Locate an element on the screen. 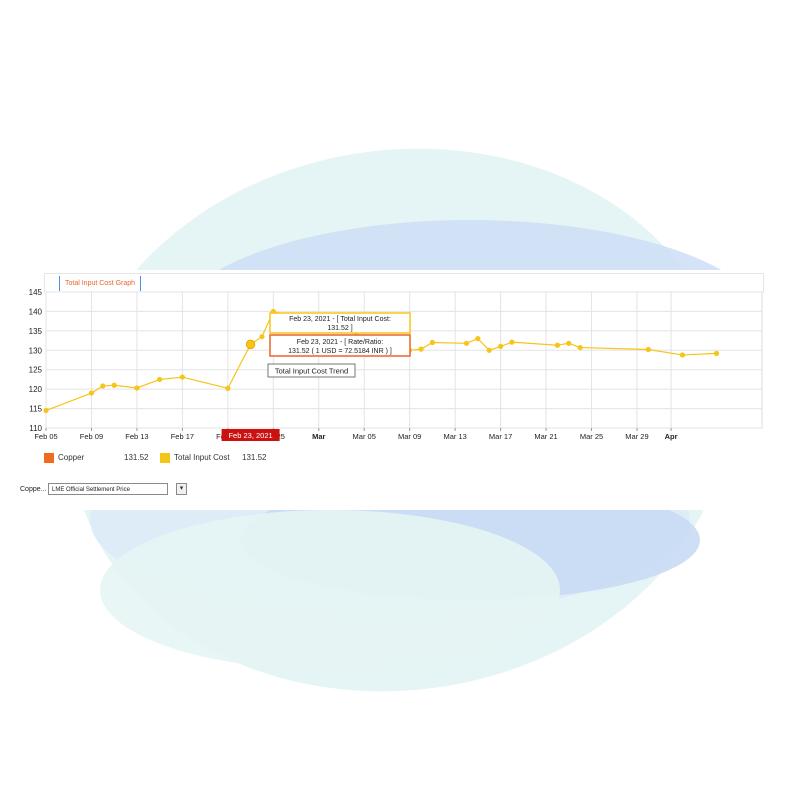 This screenshot has height=800, width=800. x-tick-label: Mar 25 is located at coordinates (591, 436).